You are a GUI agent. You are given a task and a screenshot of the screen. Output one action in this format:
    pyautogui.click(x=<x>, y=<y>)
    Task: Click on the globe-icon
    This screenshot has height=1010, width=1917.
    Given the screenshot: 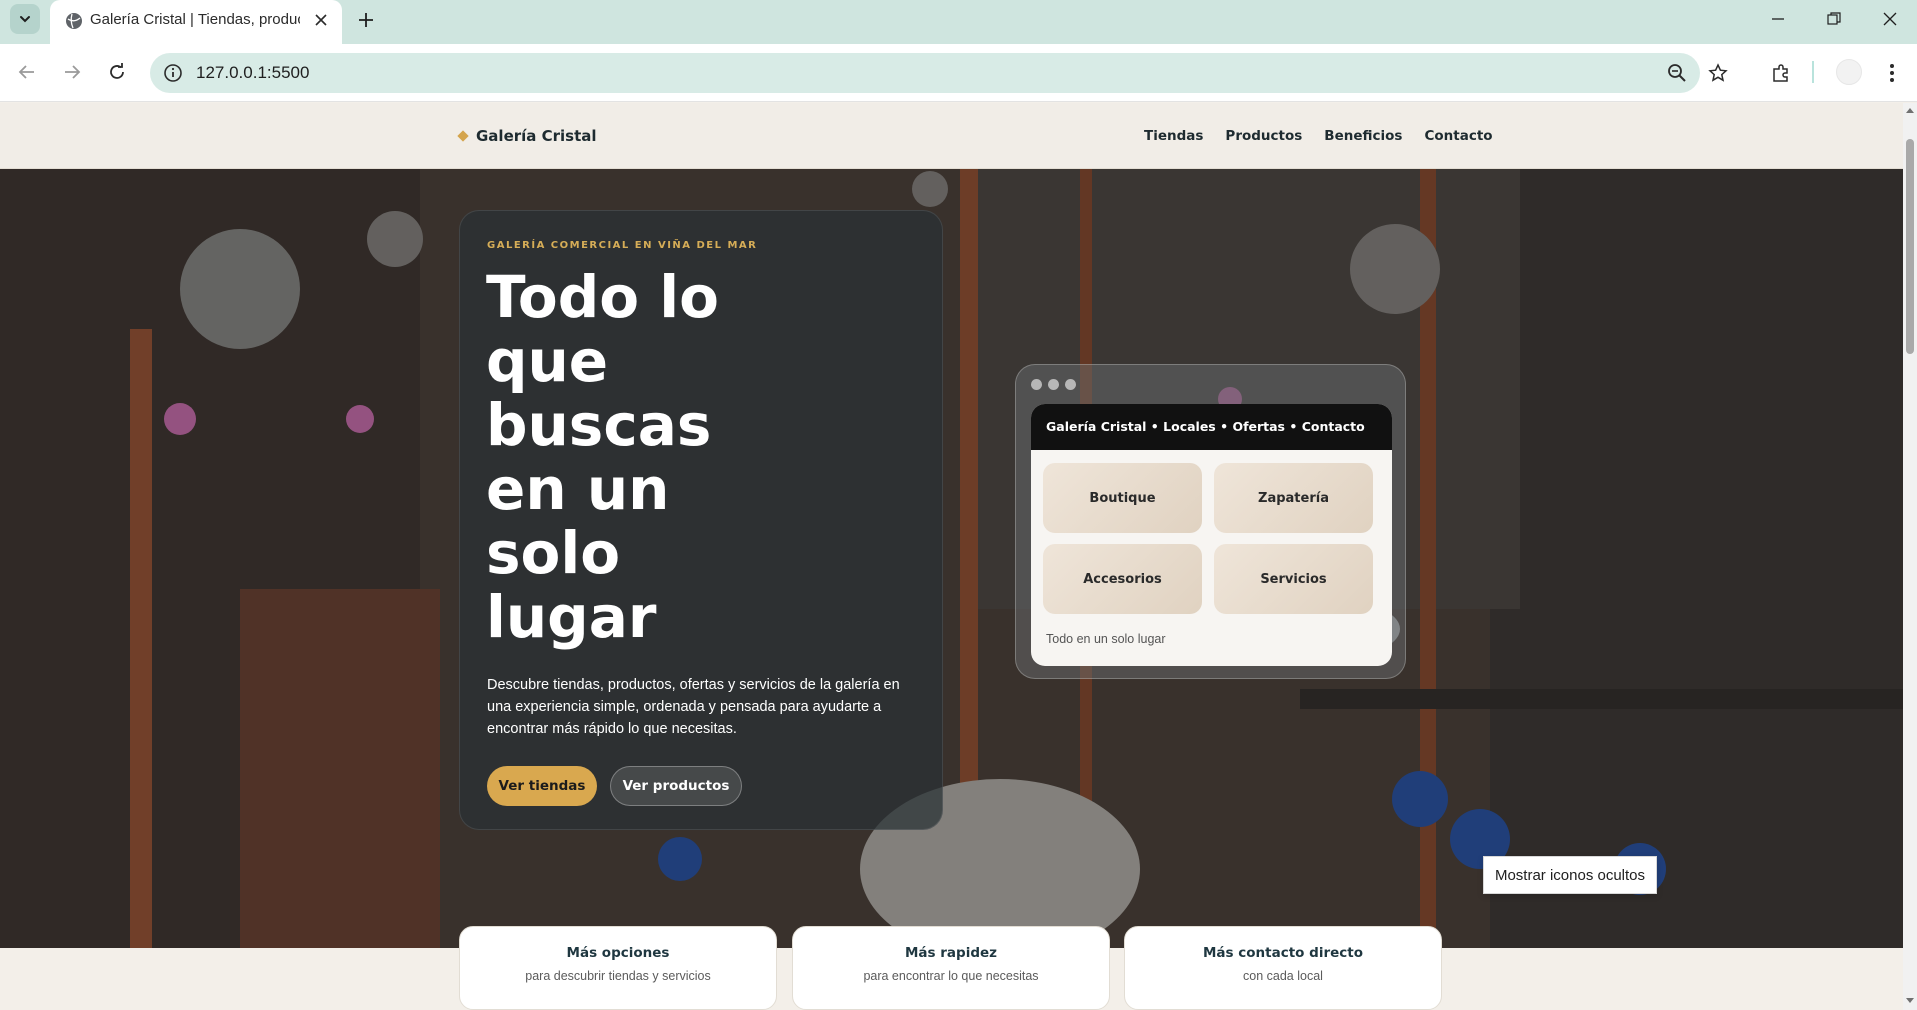 What is the action you would take?
    pyautogui.click(x=74, y=21)
    